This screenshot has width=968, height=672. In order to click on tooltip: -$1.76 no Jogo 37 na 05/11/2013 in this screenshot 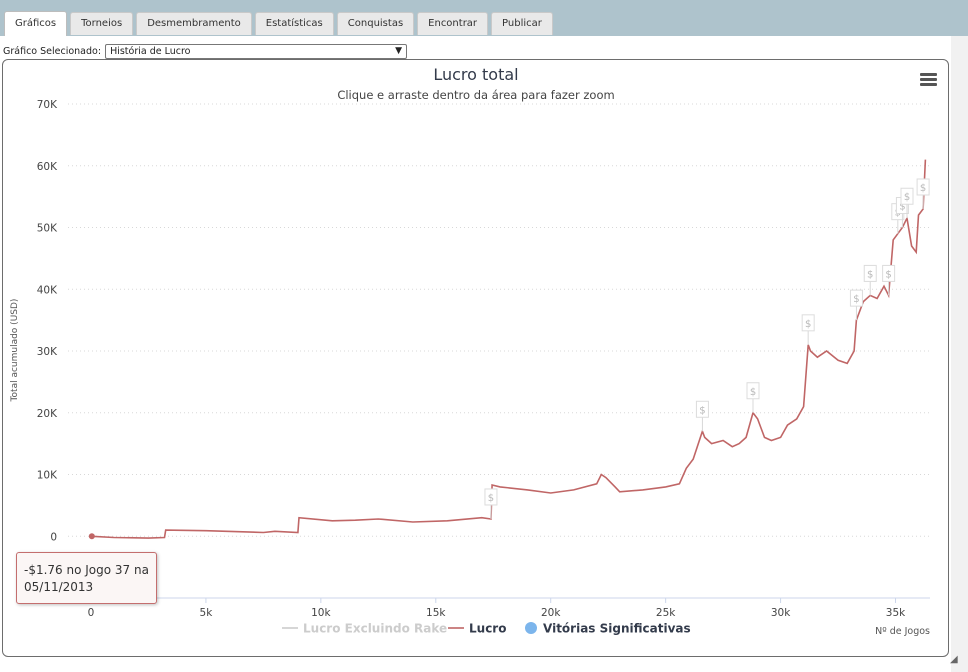, I will do `click(86, 578)`.